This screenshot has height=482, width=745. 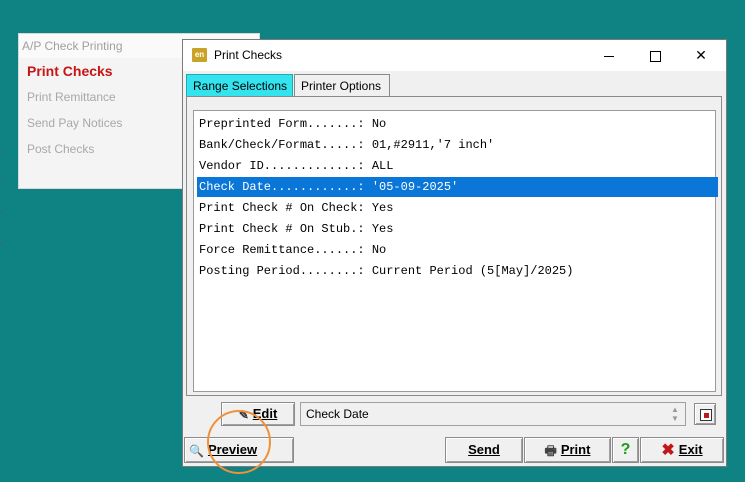 I want to click on list-item-check-date: Check Date............: '05-09-2025', so click(x=457, y=187).